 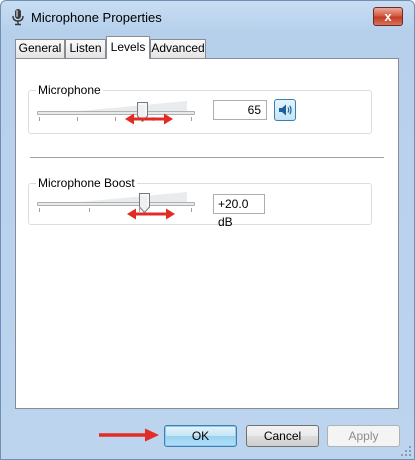 What do you see at coordinates (239, 211) in the screenshot?
I see `microphone-boost-value: +20.0 dB` at bounding box center [239, 211].